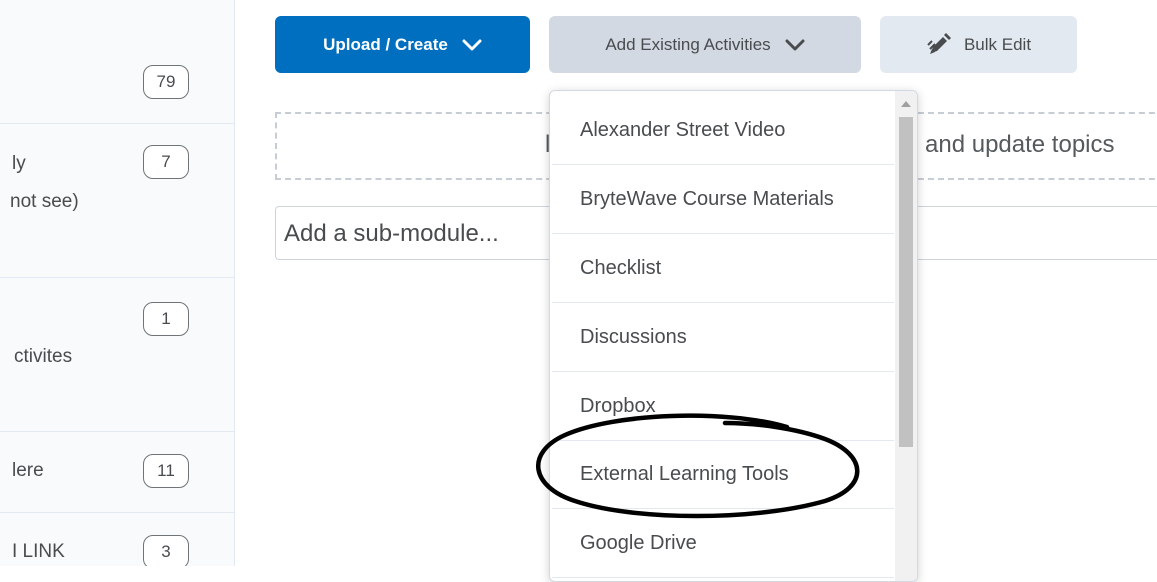 The image size is (1157, 582). I want to click on menu-item-discussions: Discussions, so click(723, 338).